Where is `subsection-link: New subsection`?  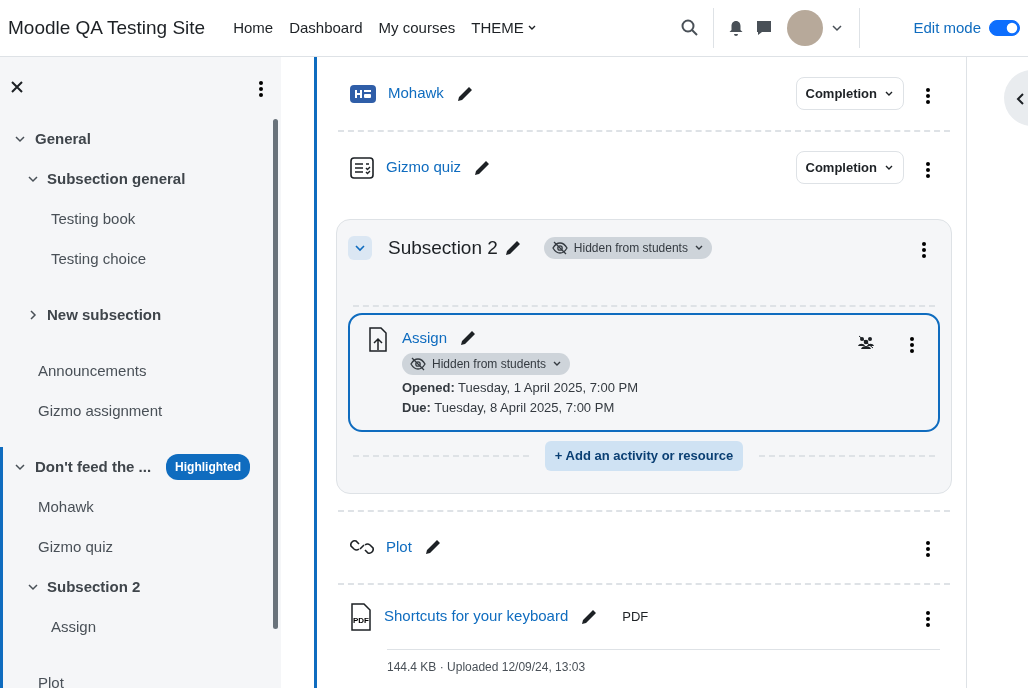
subsection-link: New subsection is located at coordinates (104, 315).